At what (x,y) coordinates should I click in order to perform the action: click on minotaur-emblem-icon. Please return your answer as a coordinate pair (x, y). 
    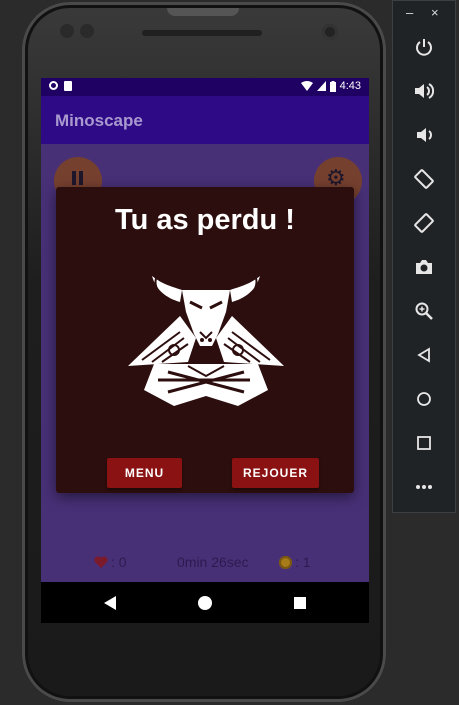
    Looking at the image, I should click on (206, 341).